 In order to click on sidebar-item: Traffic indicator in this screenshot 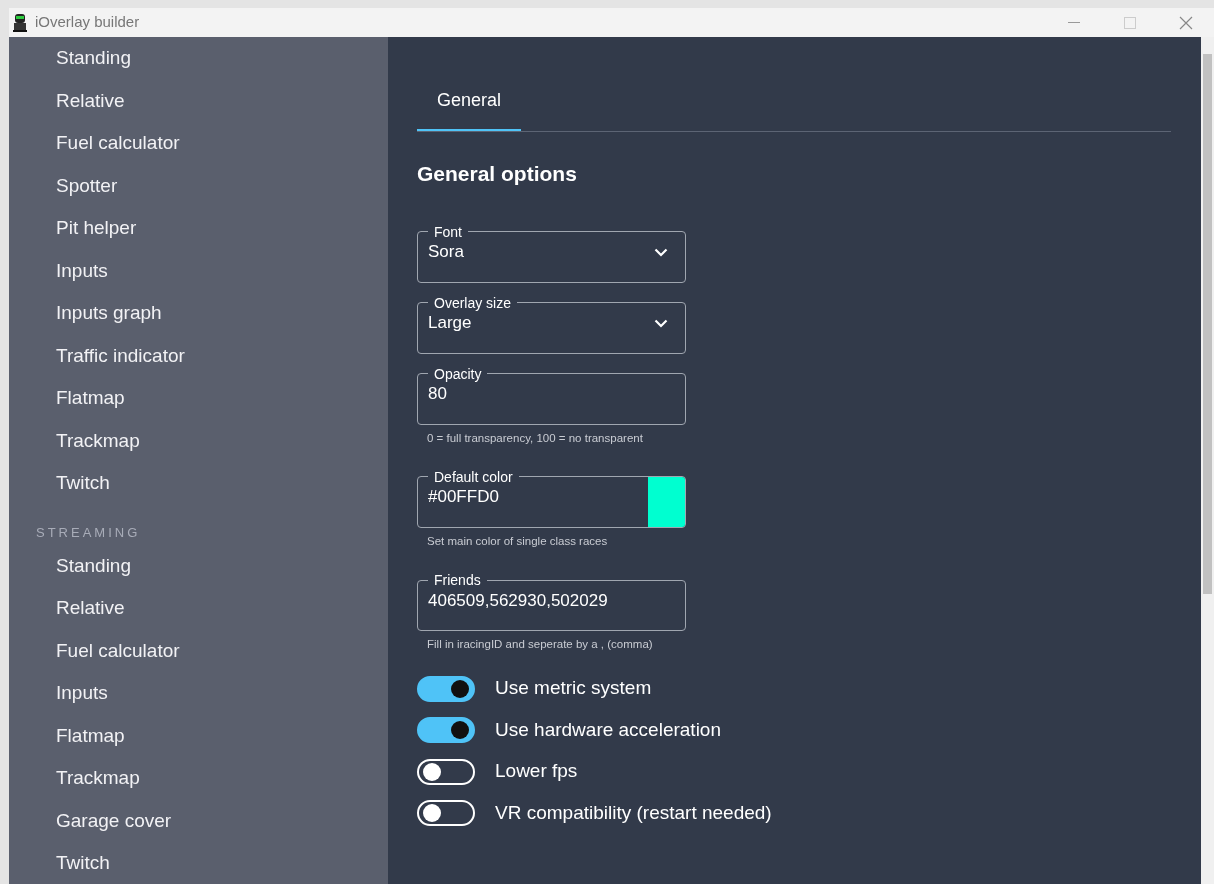, I will do `click(97, 363)`.